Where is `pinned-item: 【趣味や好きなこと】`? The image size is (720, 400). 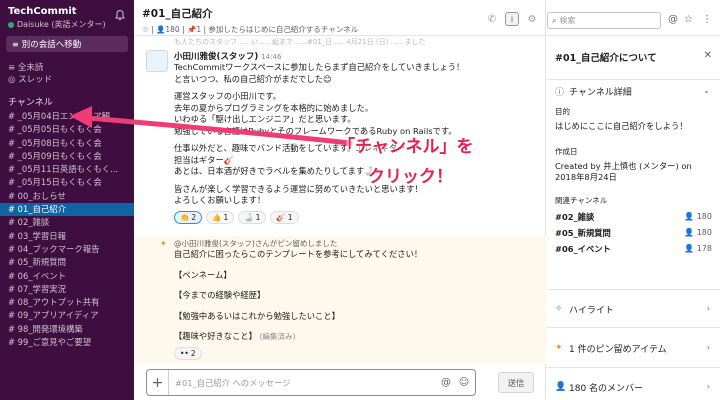 pinned-item: 【趣味や好きなこと】 is located at coordinates (215, 336).